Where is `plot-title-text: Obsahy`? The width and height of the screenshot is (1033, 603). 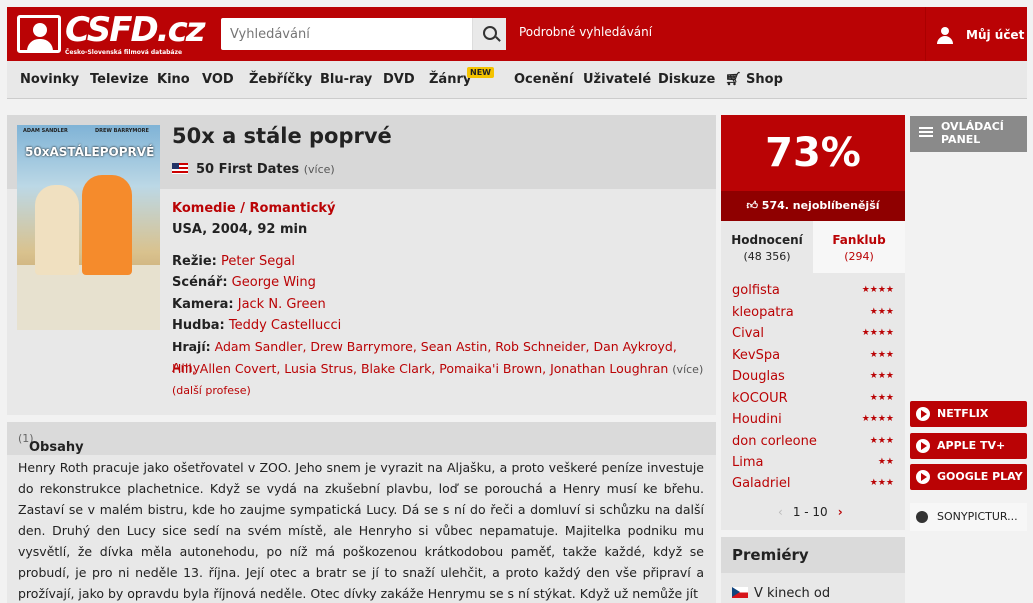
plot-title-text: Obsahy is located at coordinates (56, 447).